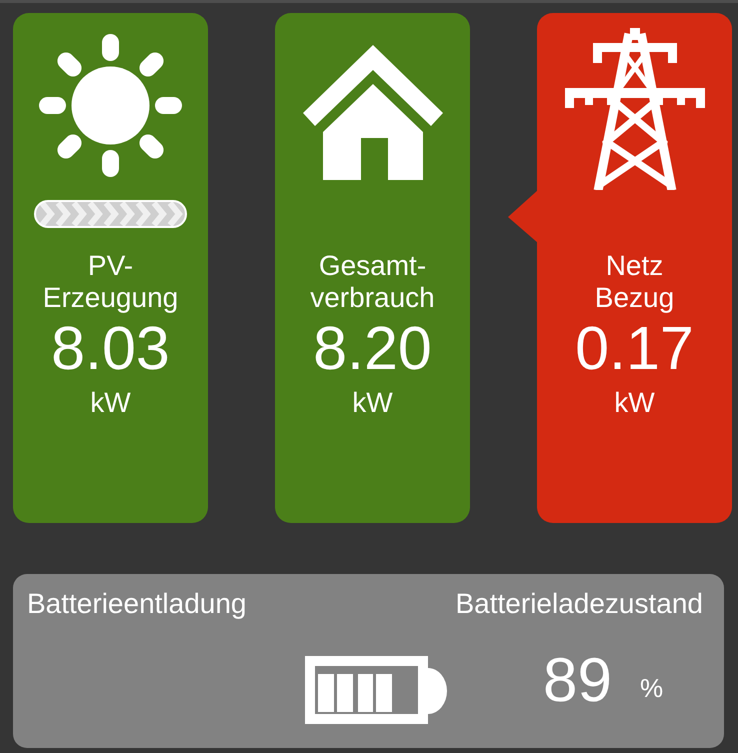  What do you see at coordinates (634, 109) in the screenshot?
I see `power-pylon-icon` at bounding box center [634, 109].